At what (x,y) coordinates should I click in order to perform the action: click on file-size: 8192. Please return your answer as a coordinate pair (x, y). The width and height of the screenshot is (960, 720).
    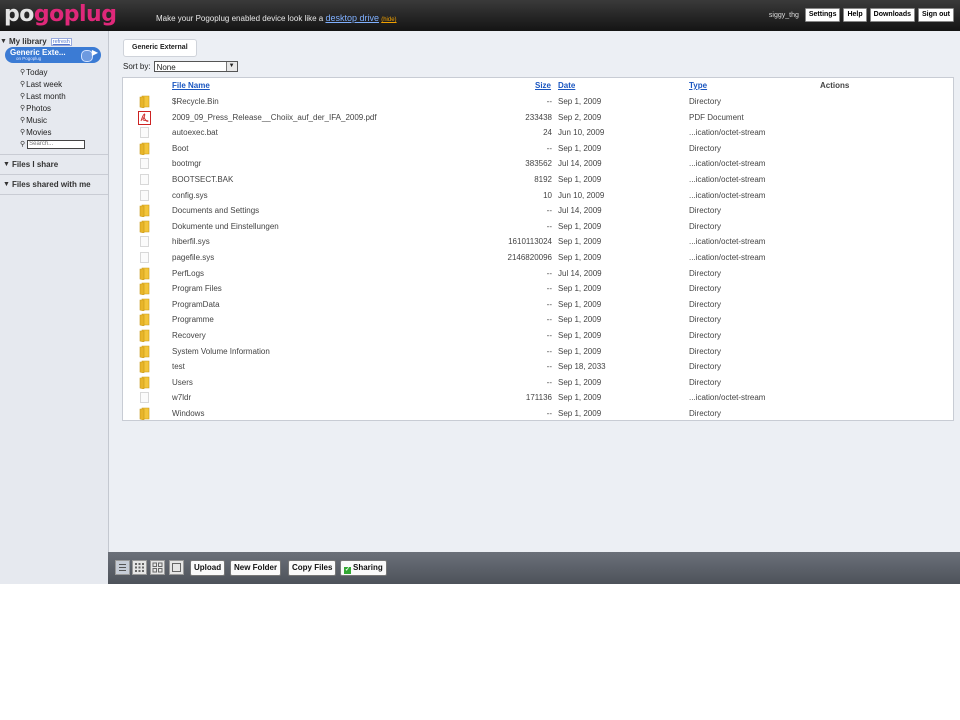
    Looking at the image, I should click on (543, 179).